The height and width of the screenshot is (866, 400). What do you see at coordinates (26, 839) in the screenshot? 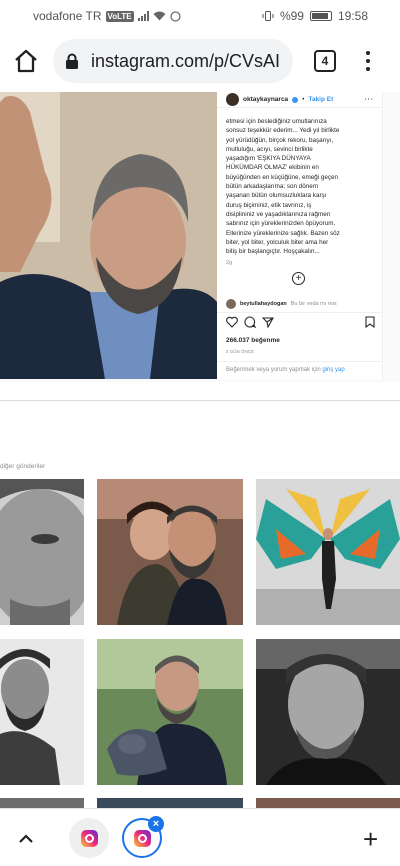
I see `chevron-up-icon` at bounding box center [26, 839].